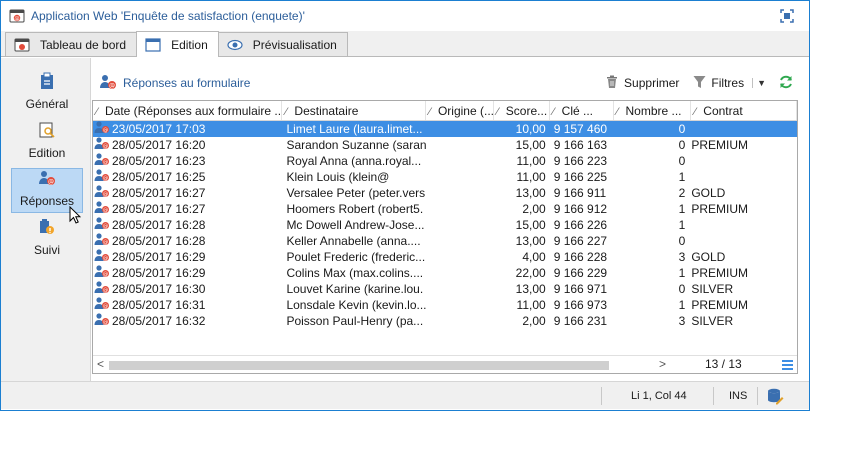  I want to click on chevron-down-icon: ▼, so click(759, 83).